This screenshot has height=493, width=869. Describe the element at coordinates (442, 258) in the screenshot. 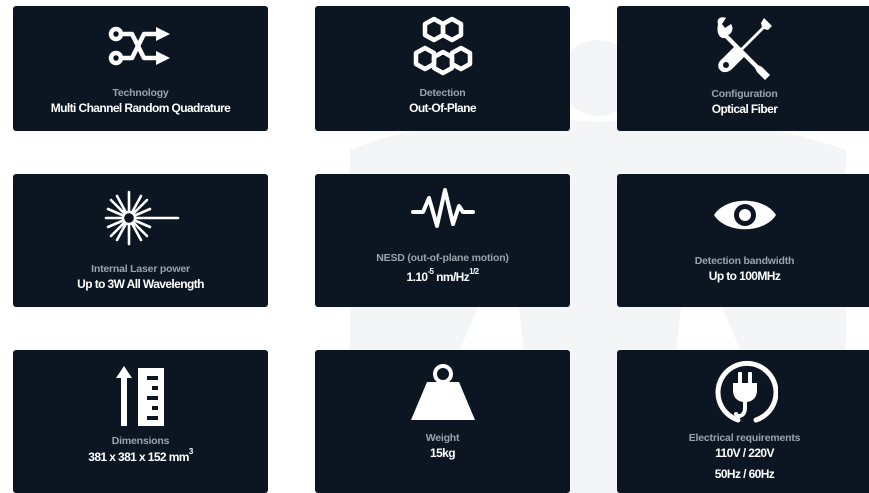

I see `spec-label: NESD (out-of-plane motion)` at that location.